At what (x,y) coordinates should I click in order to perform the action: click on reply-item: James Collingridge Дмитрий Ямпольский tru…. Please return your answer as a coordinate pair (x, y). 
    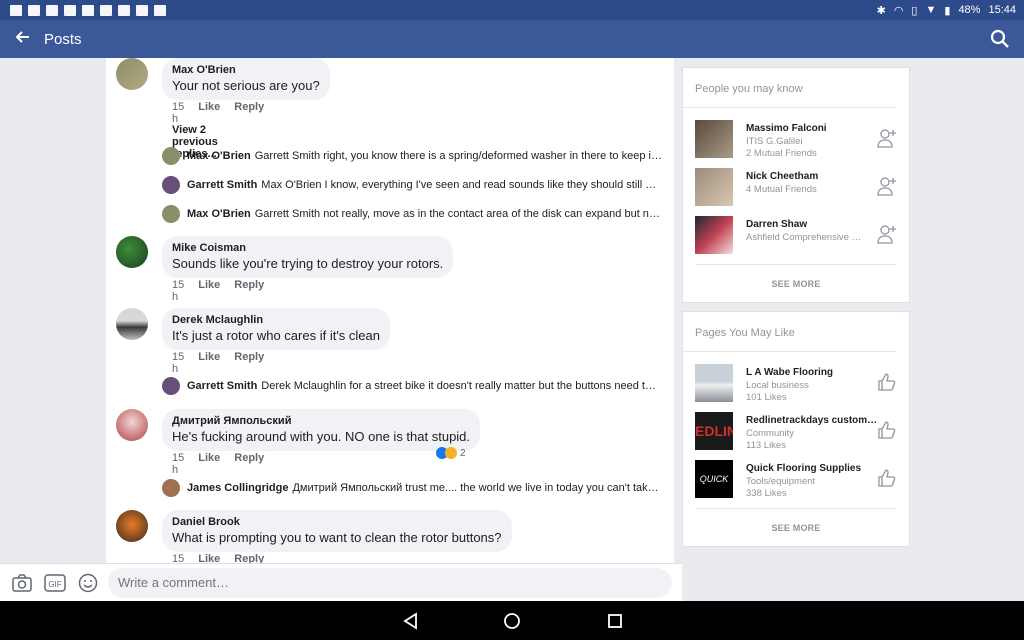
    Looking at the image, I should click on (412, 488).